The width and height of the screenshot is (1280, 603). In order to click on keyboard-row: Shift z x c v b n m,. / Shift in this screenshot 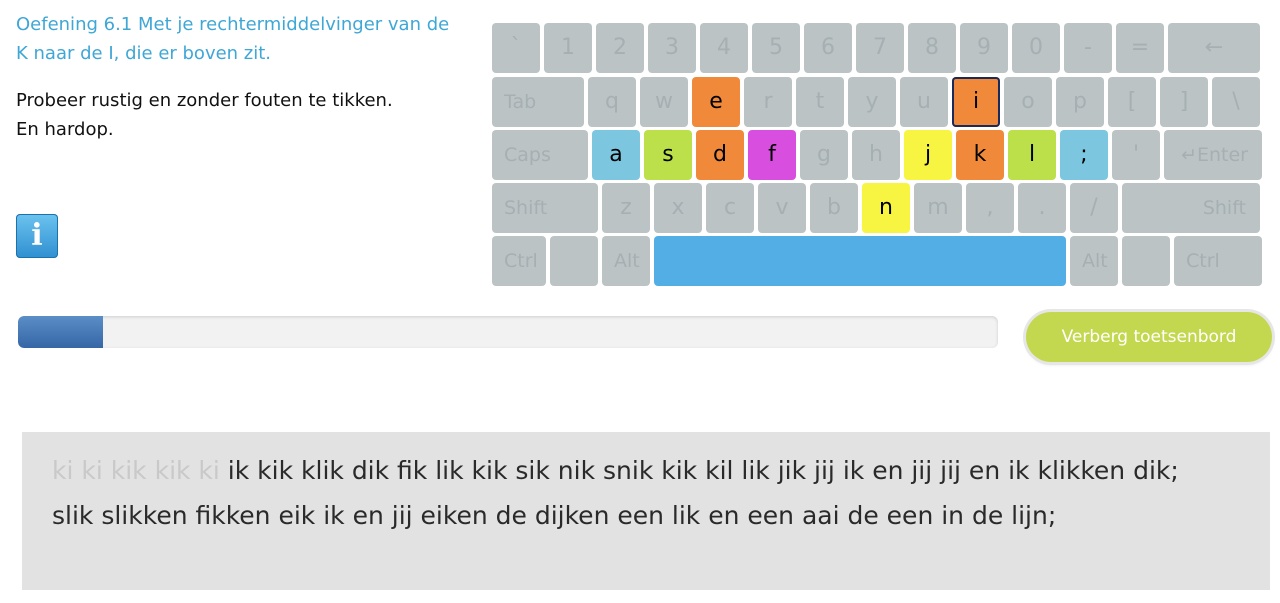, I will do `click(879, 208)`.